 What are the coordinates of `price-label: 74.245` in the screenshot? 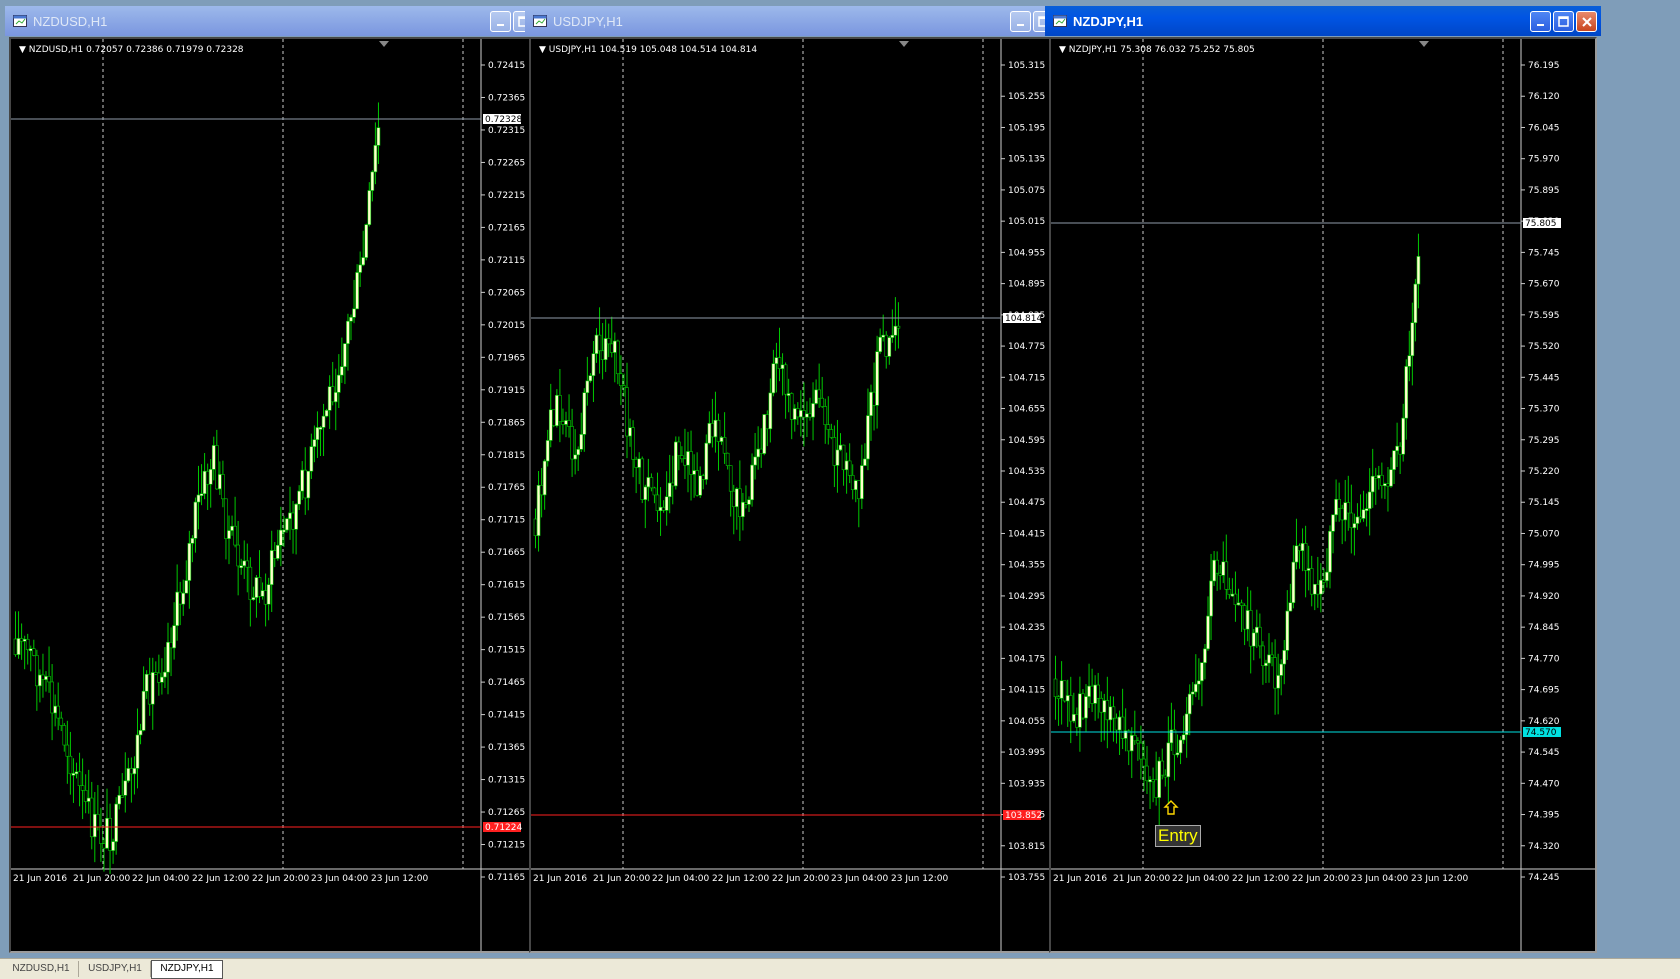 It's located at (1544, 878).